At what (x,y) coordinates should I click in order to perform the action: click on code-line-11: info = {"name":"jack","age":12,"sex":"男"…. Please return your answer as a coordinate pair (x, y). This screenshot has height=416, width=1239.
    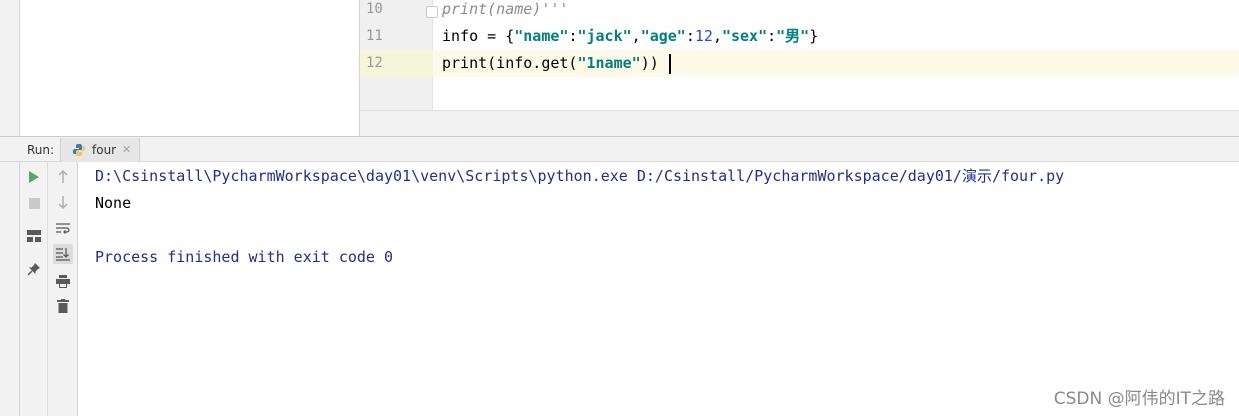
    Looking at the image, I should click on (836, 36).